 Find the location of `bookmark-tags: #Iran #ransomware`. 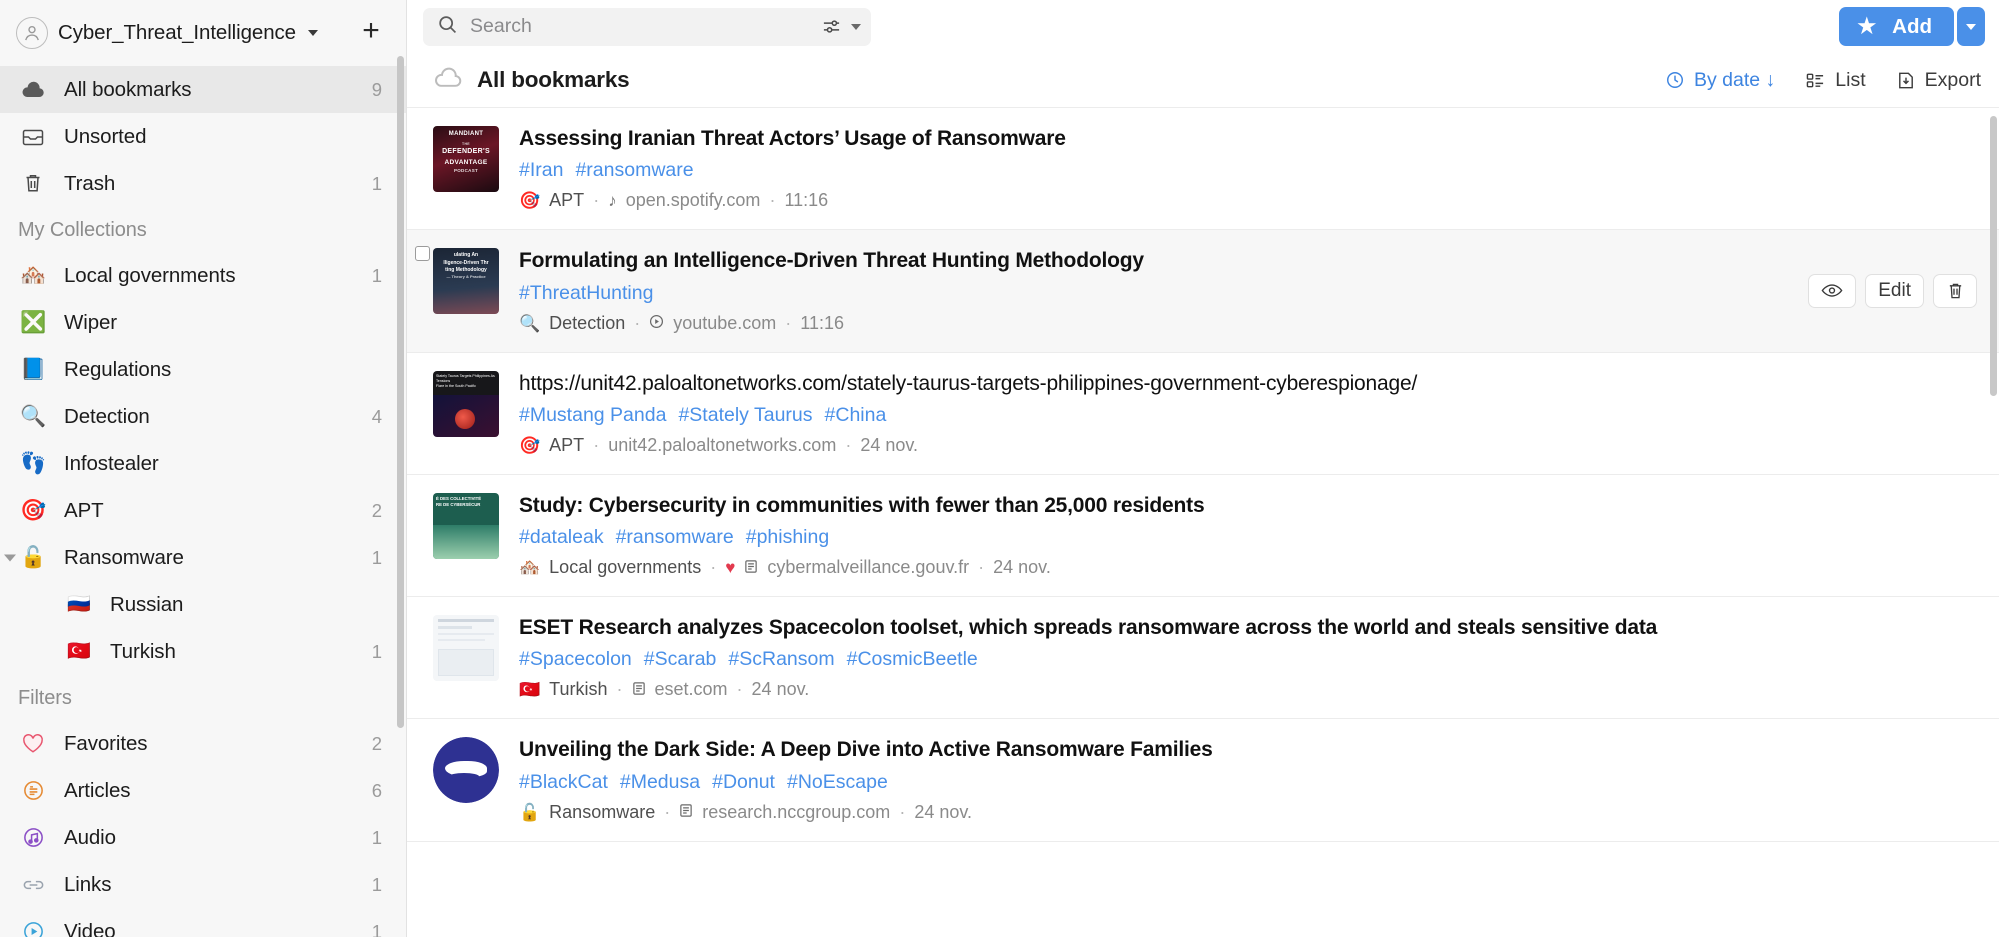

bookmark-tags: #Iran #ransomware is located at coordinates (1246, 170).